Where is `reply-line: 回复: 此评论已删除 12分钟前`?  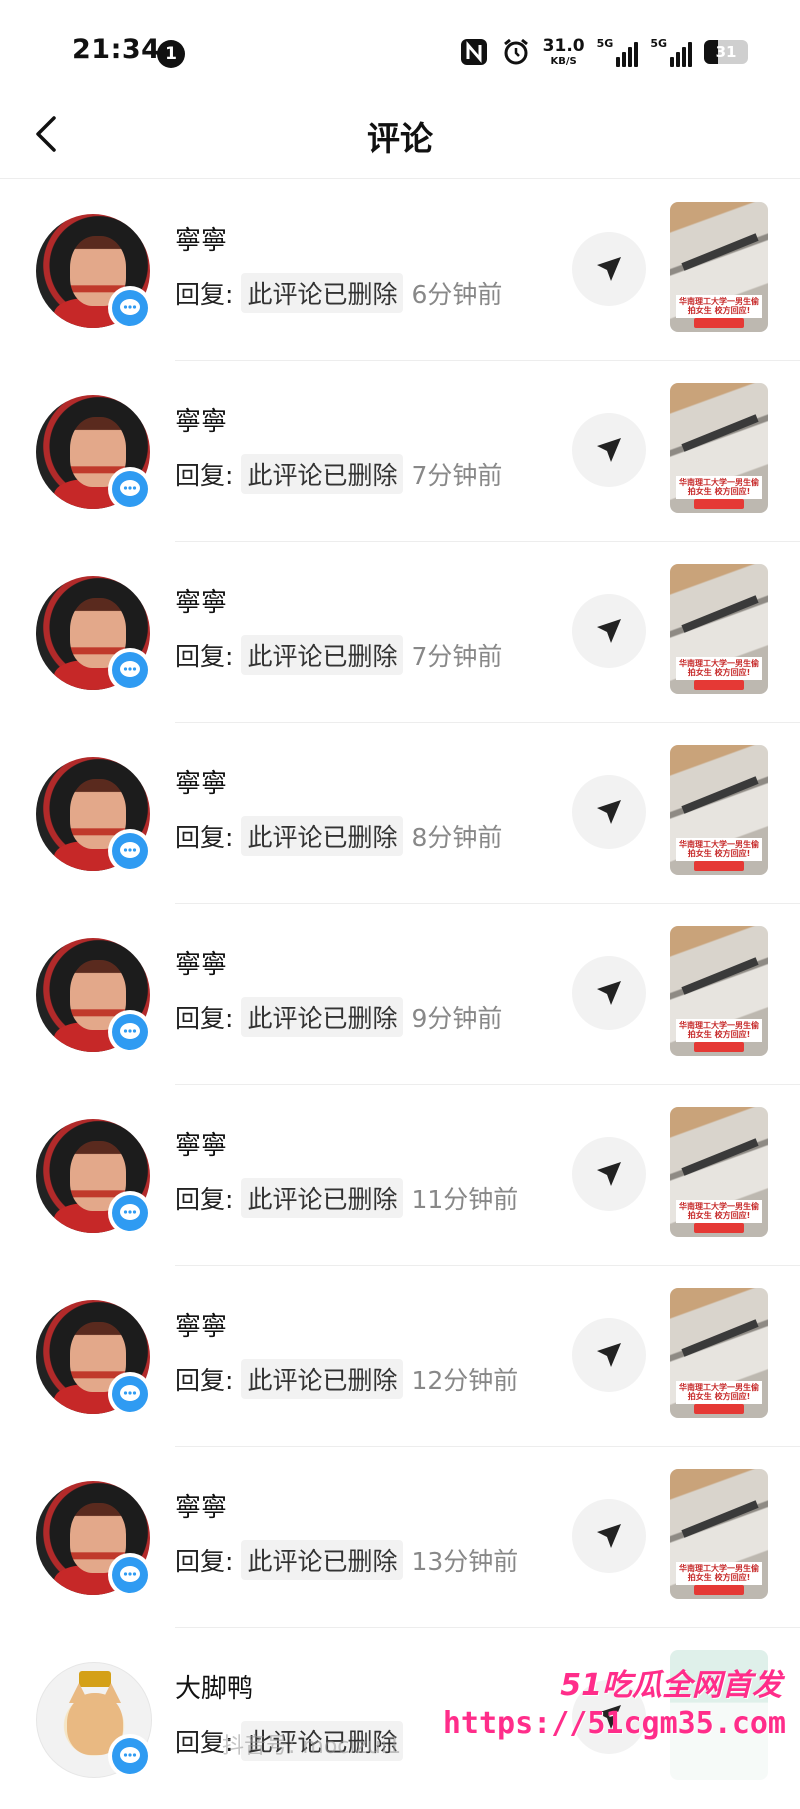
reply-line: 回复: 此评论已删除 12分钟前 is located at coordinates (347, 1379).